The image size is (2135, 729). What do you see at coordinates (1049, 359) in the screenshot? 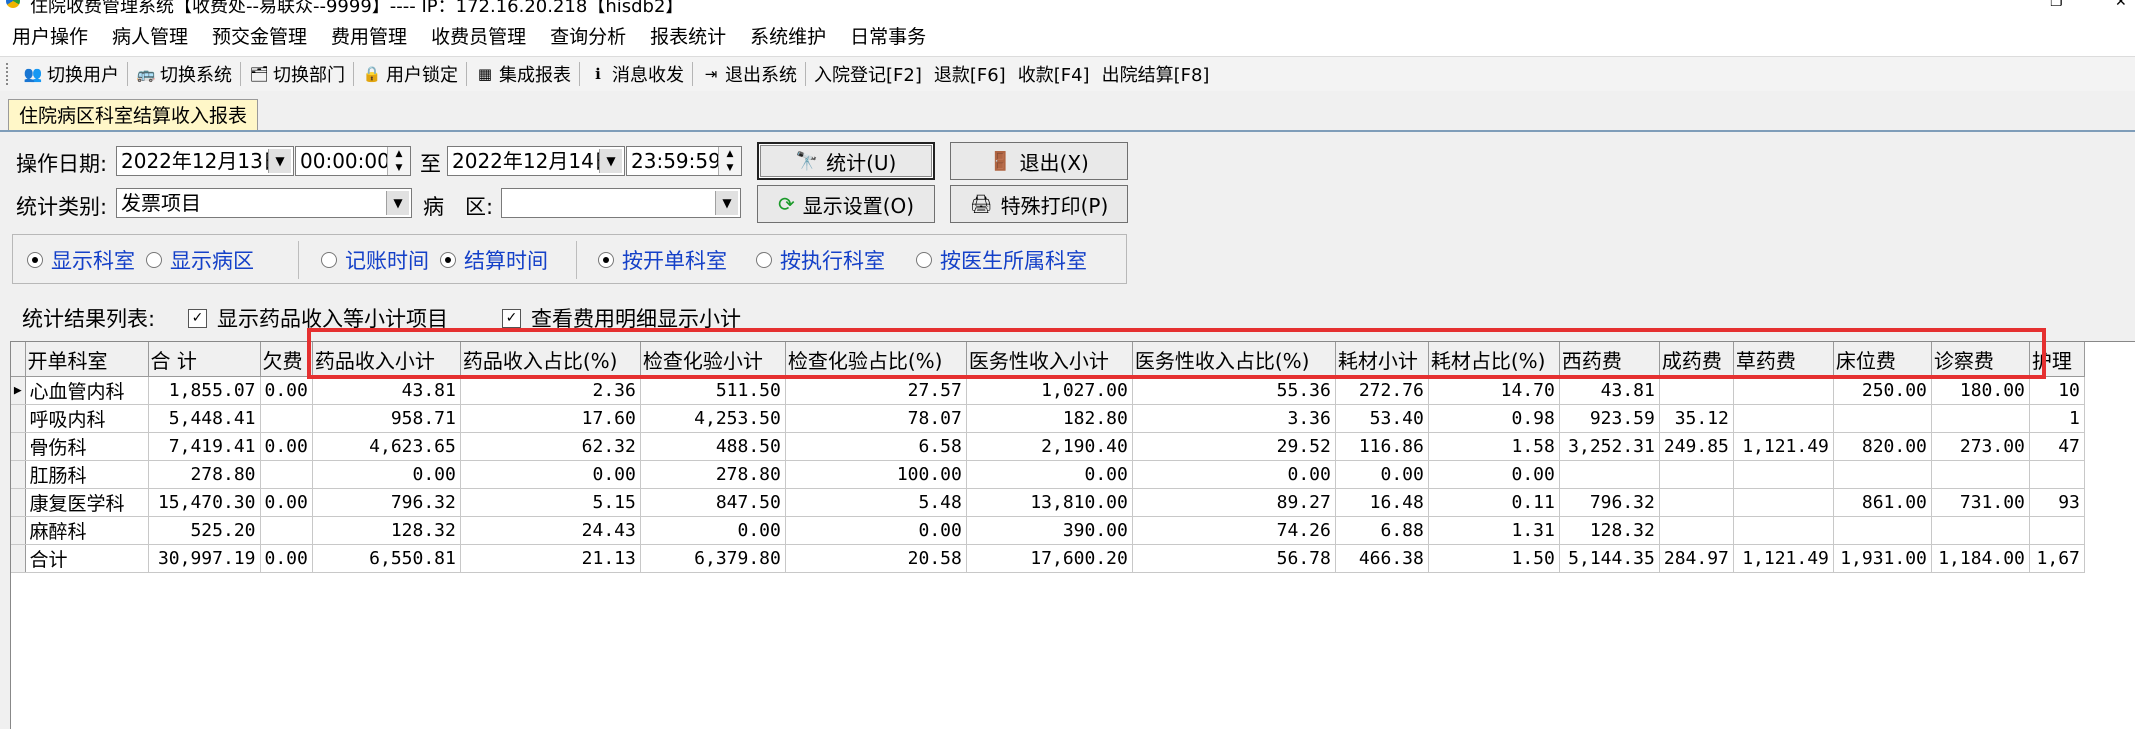
I see `column-header: 医务性收入小计` at bounding box center [1049, 359].